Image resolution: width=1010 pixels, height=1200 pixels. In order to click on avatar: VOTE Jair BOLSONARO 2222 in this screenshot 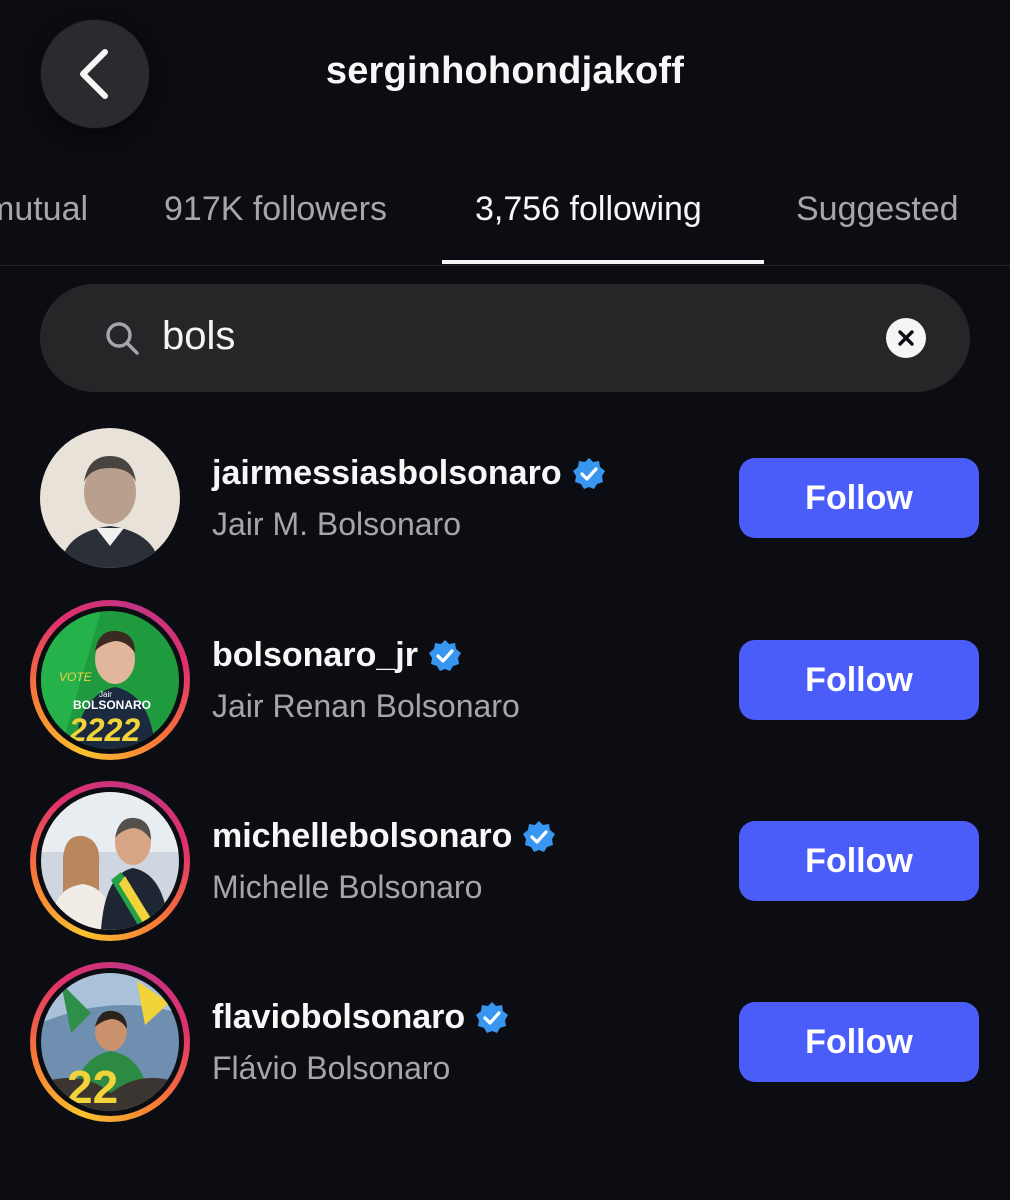, I will do `click(110, 680)`.